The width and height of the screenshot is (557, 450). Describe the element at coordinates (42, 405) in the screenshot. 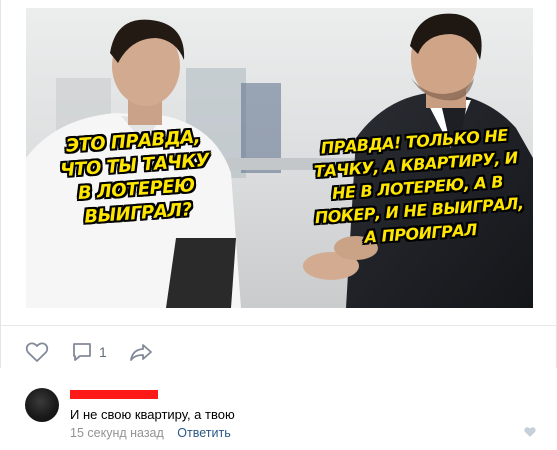

I see `commenter-avatar` at that location.